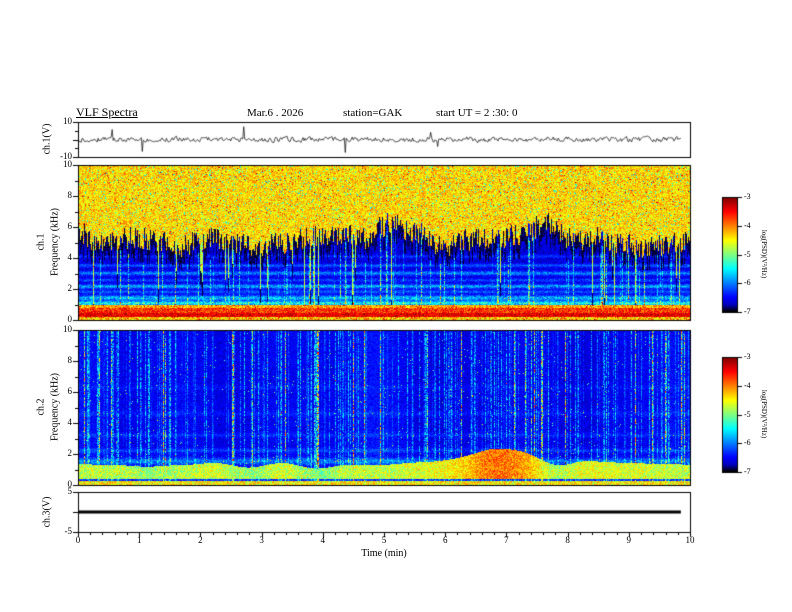 The height and width of the screenshot is (612, 792). I want to click on x-axis-label: Time (min), so click(384, 553).